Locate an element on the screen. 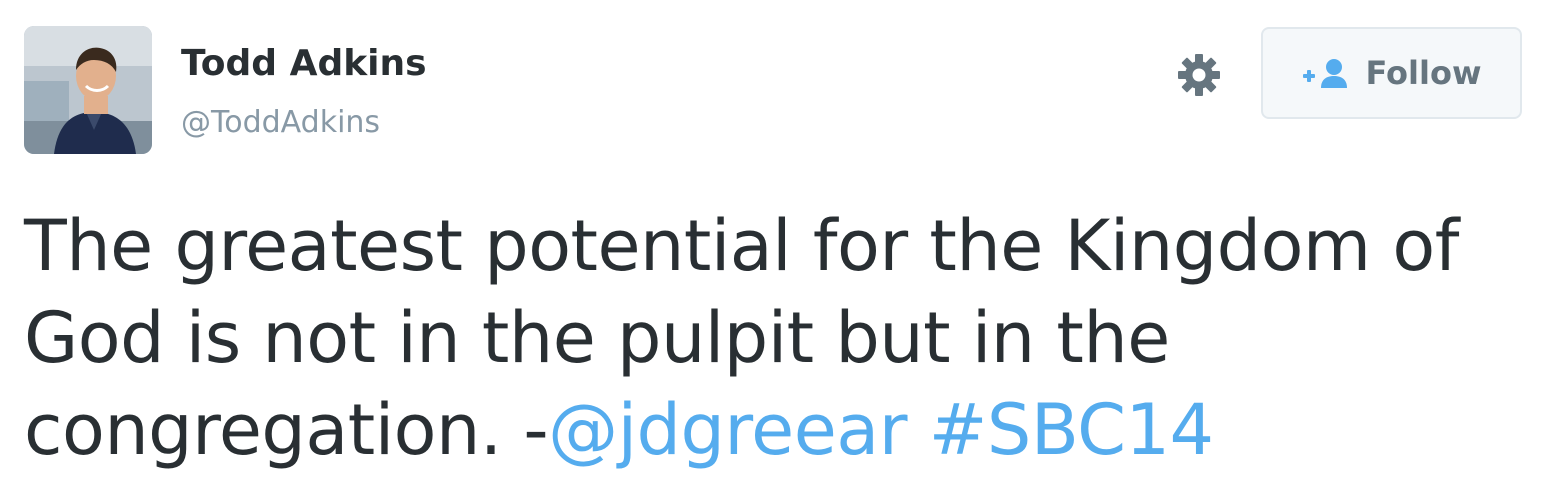  hashtag-link: #SBC14 is located at coordinates (1071, 430).